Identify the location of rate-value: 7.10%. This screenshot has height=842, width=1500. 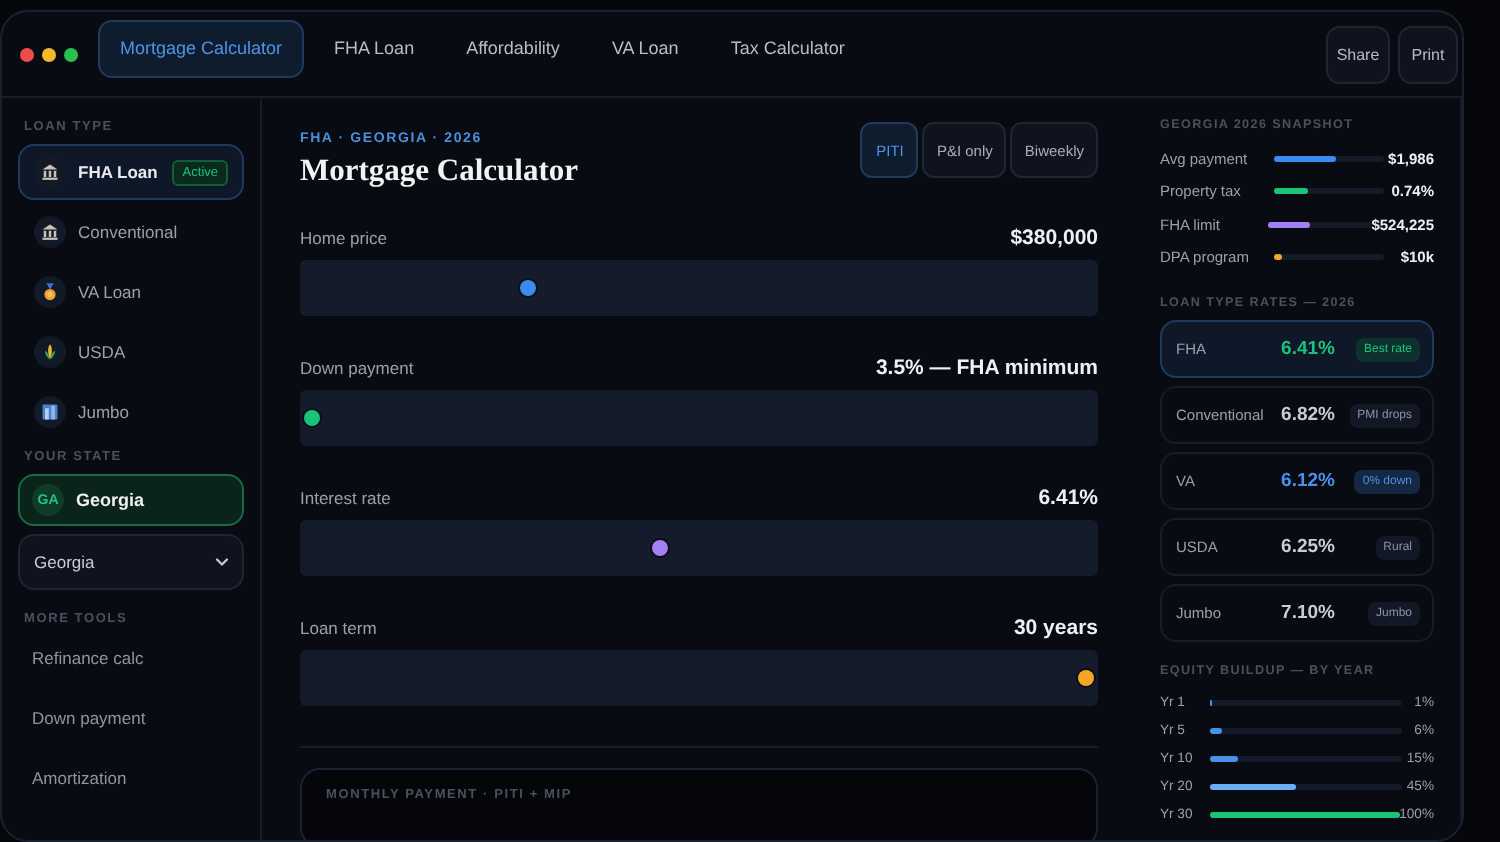
(1308, 613).